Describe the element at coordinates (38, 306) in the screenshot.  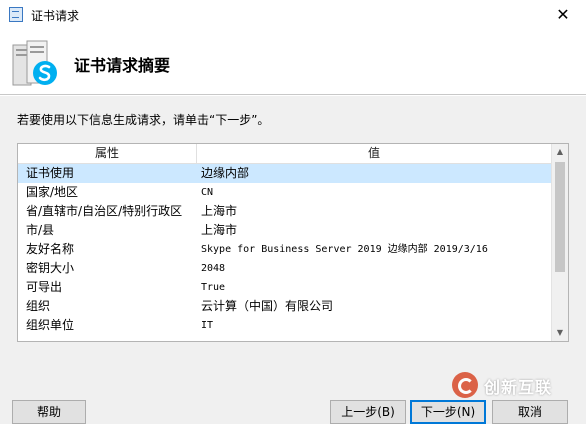
I see `property-name: 组织` at that location.